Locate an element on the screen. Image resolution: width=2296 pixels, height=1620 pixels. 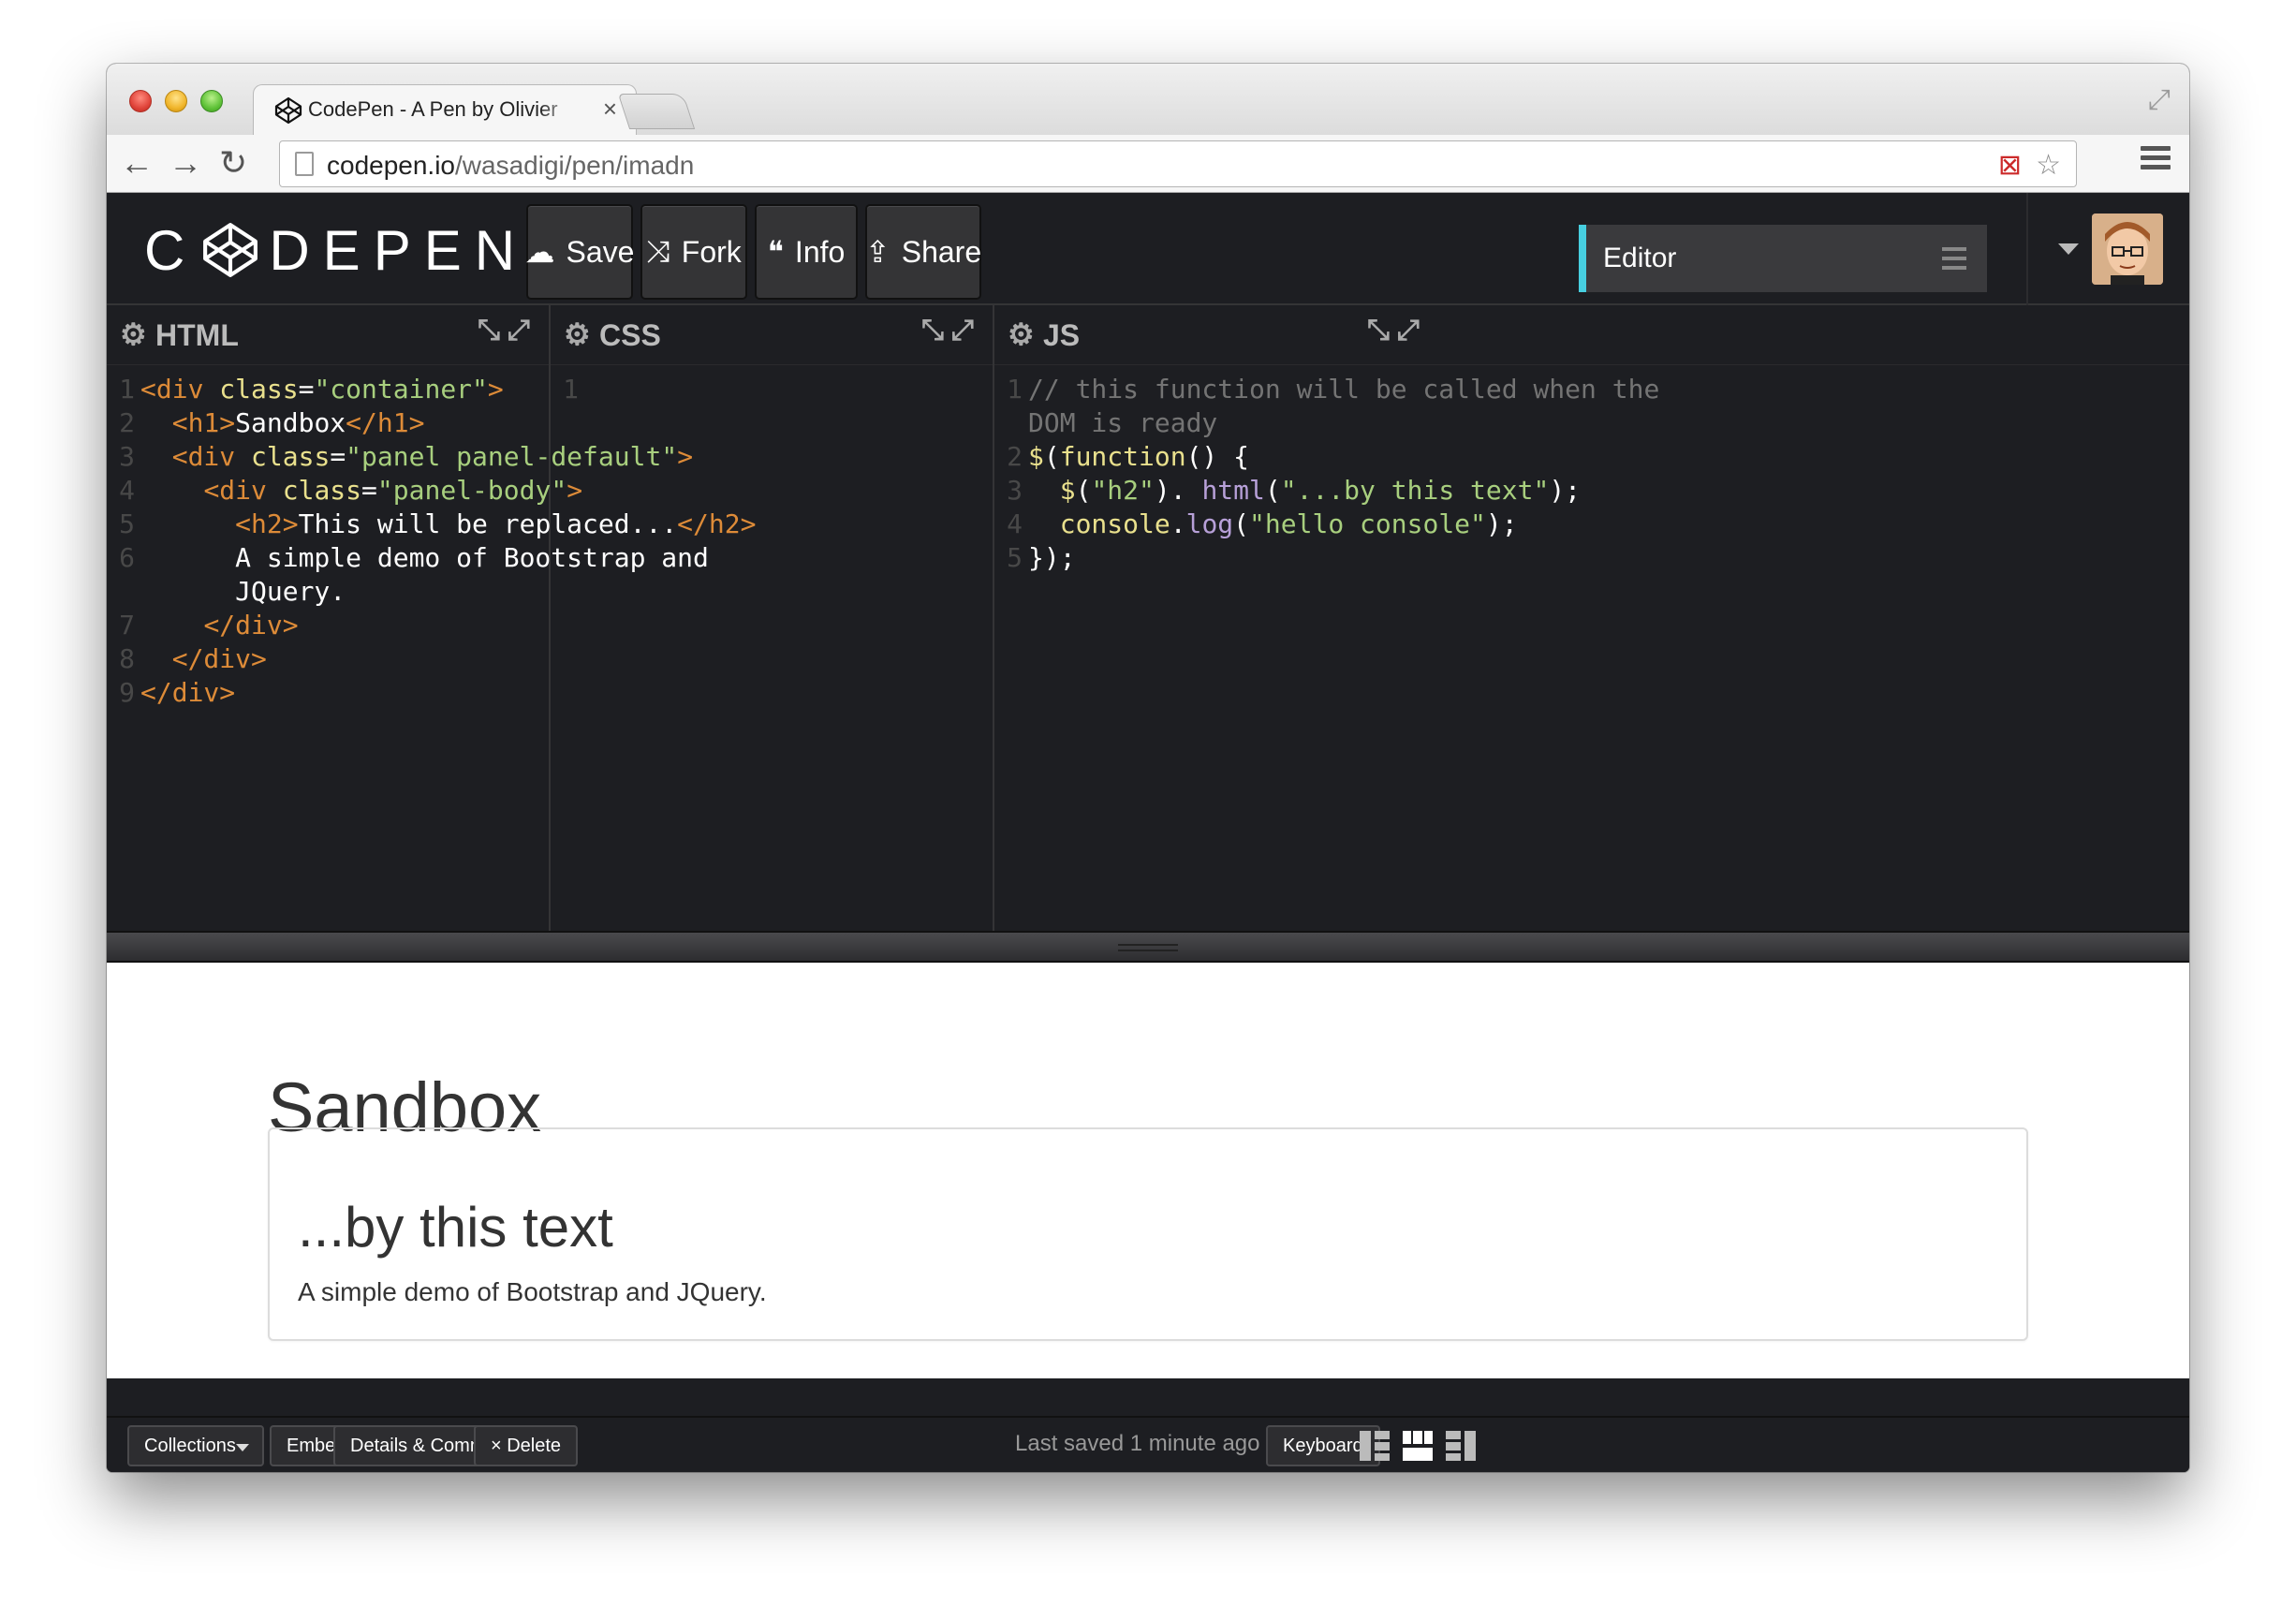
code-line: 3 $("h2"). html("...by this text"); is located at coordinates (1287, 491).